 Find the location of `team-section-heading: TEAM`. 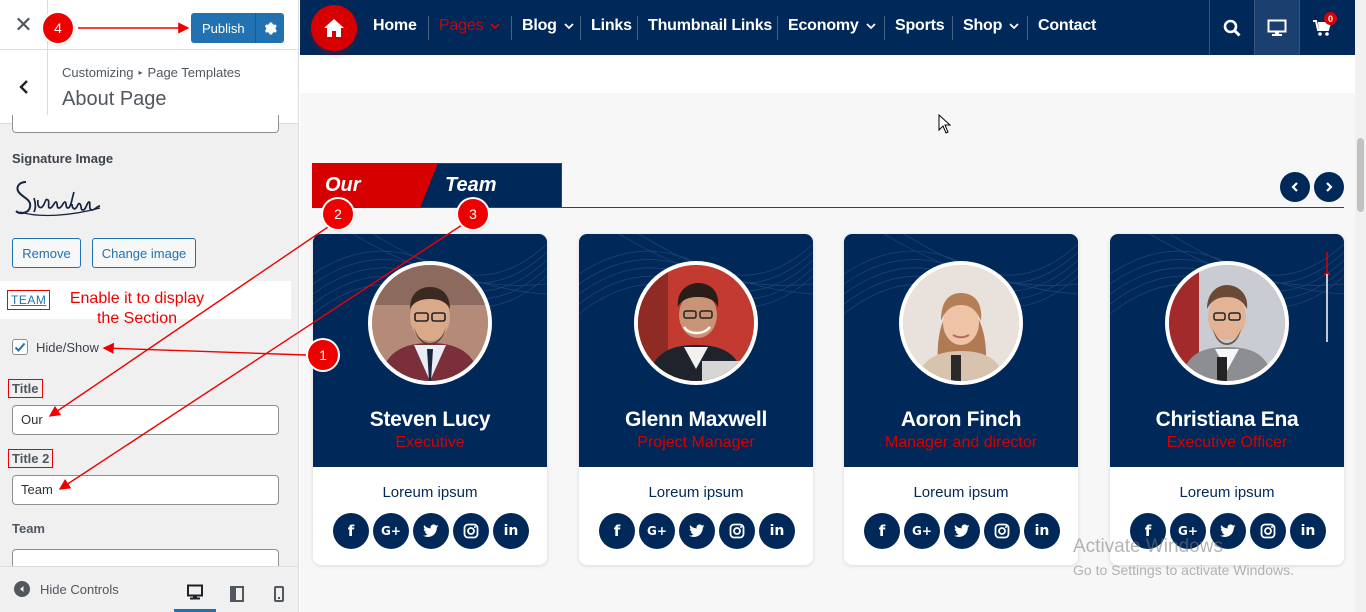

team-section-heading: TEAM is located at coordinates (29, 300).